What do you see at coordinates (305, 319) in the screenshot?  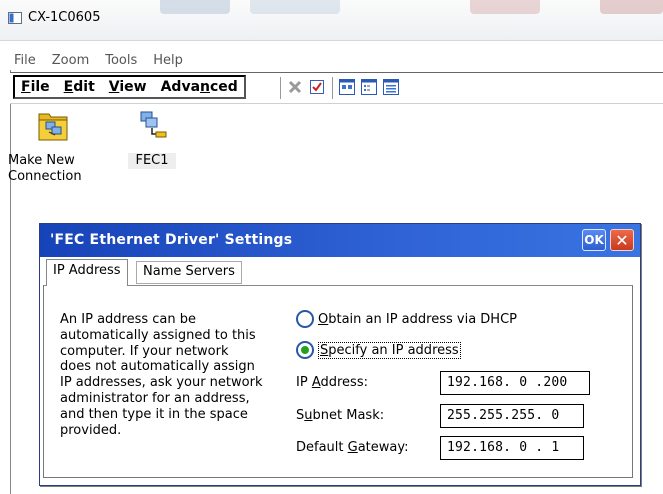 I see `radio-button-unselected` at bounding box center [305, 319].